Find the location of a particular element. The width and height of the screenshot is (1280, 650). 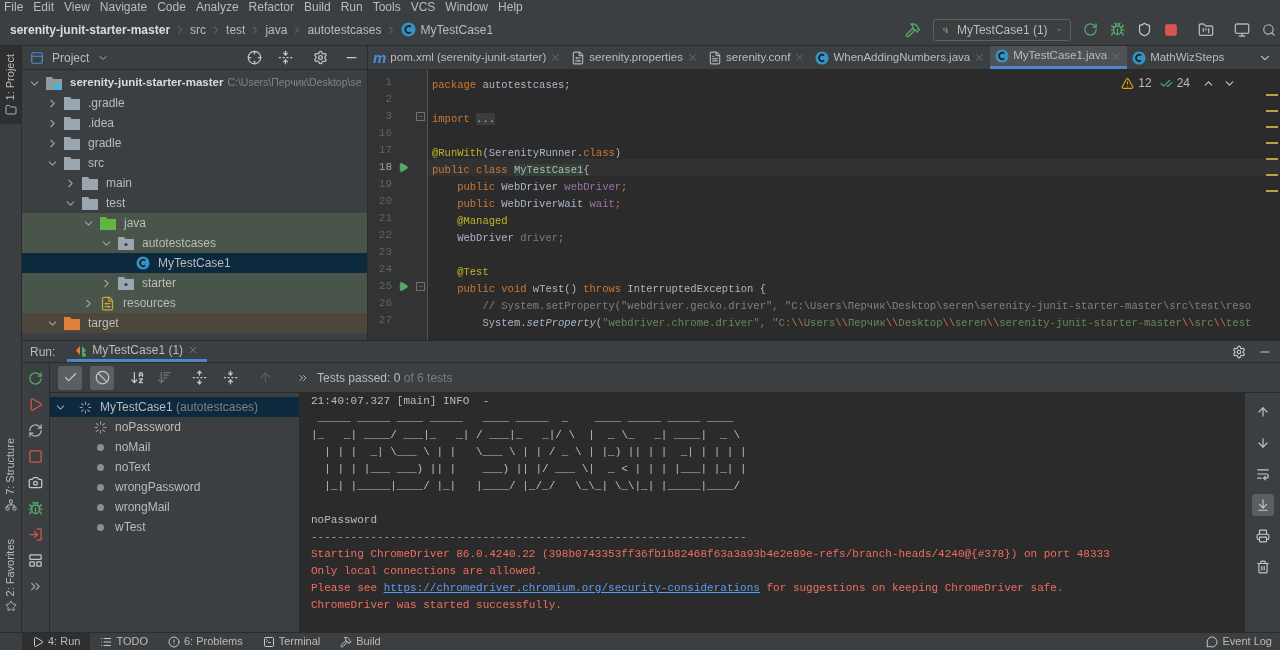

breadcrumb: autotestcases is located at coordinates (344, 29).